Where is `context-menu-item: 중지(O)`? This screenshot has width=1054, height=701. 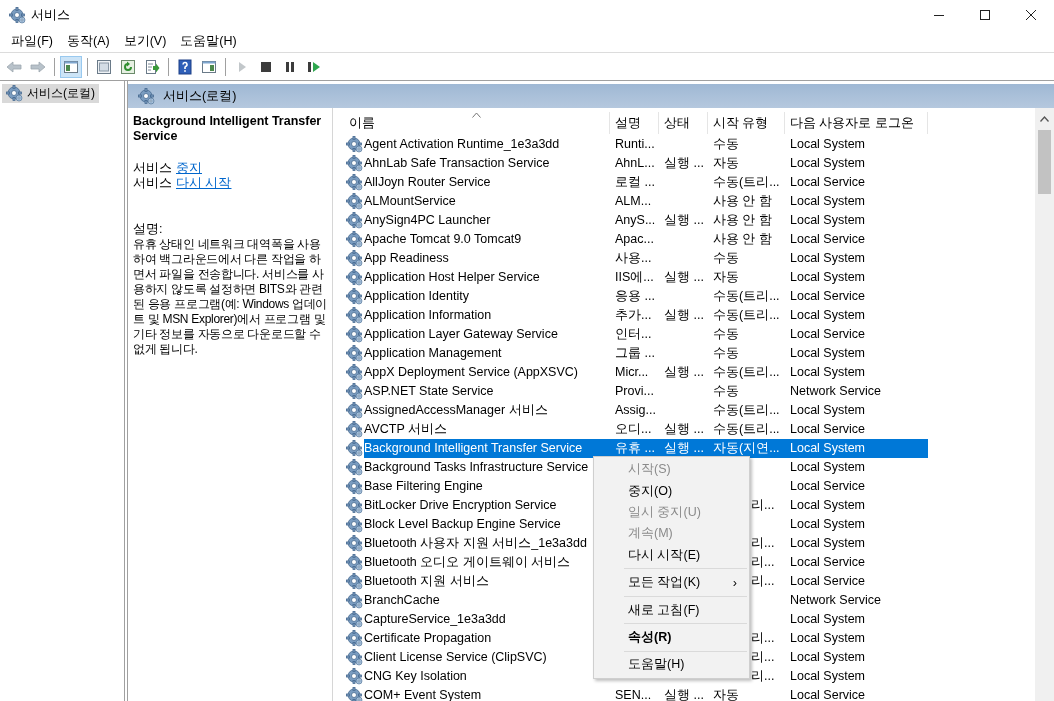 context-menu-item: 중지(O) is located at coordinates (671, 491).